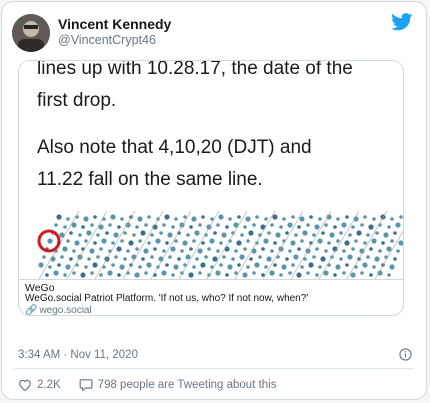 The height and width of the screenshot is (403, 430). I want to click on dot-pattern-graphic, so click(220, 245).